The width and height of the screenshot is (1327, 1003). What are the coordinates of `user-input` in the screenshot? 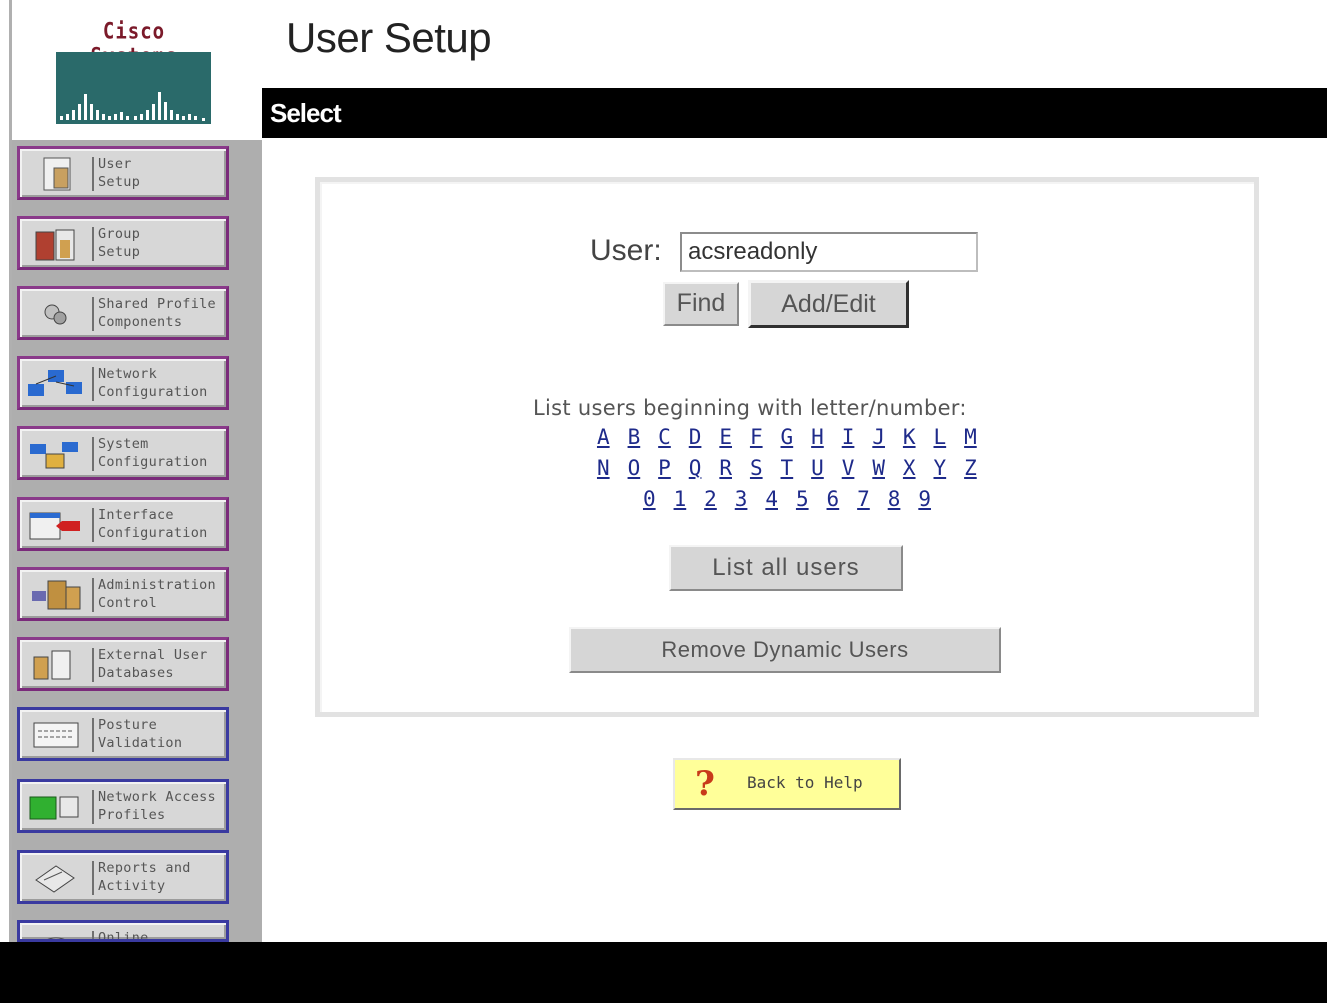 It's located at (829, 252).